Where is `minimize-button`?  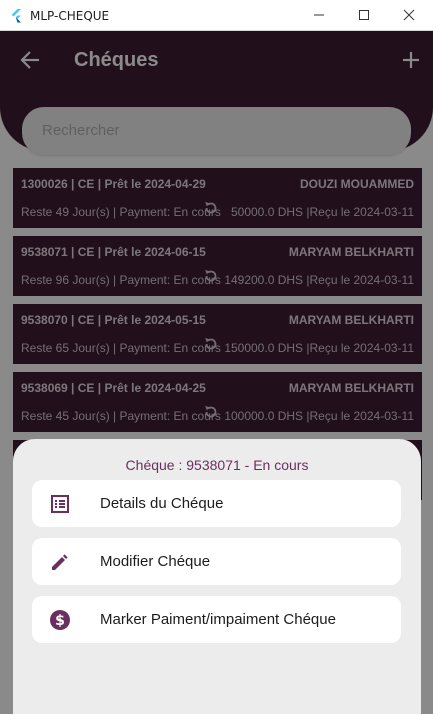 minimize-button is located at coordinates (319, 15).